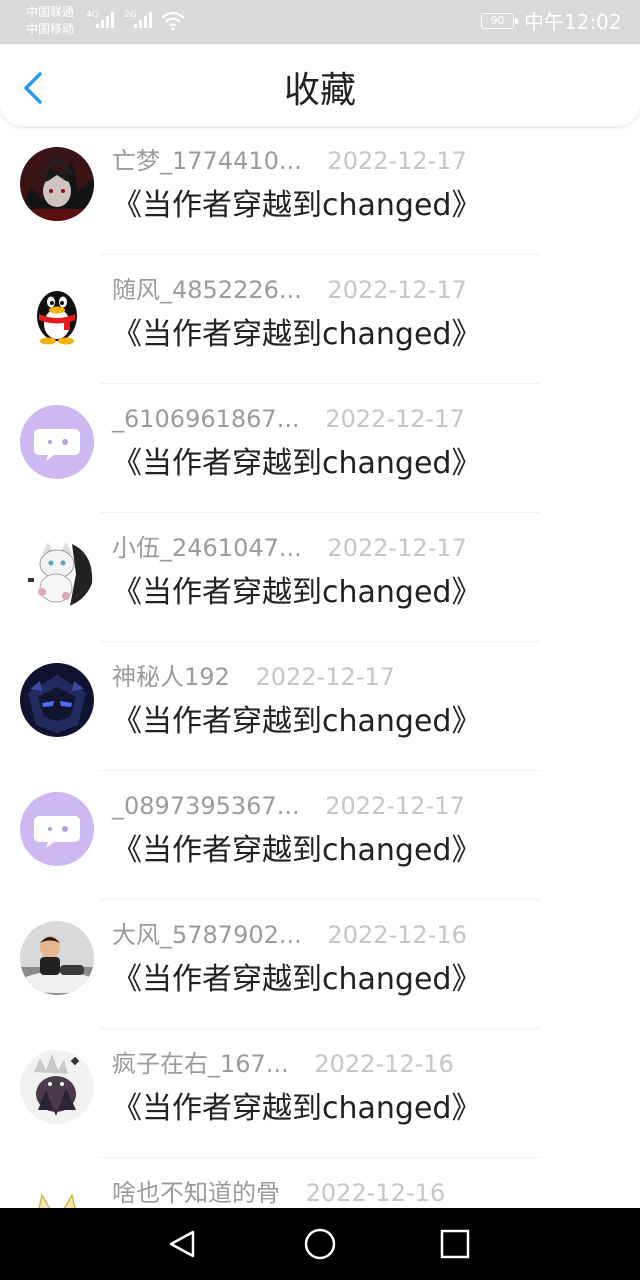 The height and width of the screenshot is (1280, 640). I want to click on username: 啥也不知道的骨, so click(196, 1193).